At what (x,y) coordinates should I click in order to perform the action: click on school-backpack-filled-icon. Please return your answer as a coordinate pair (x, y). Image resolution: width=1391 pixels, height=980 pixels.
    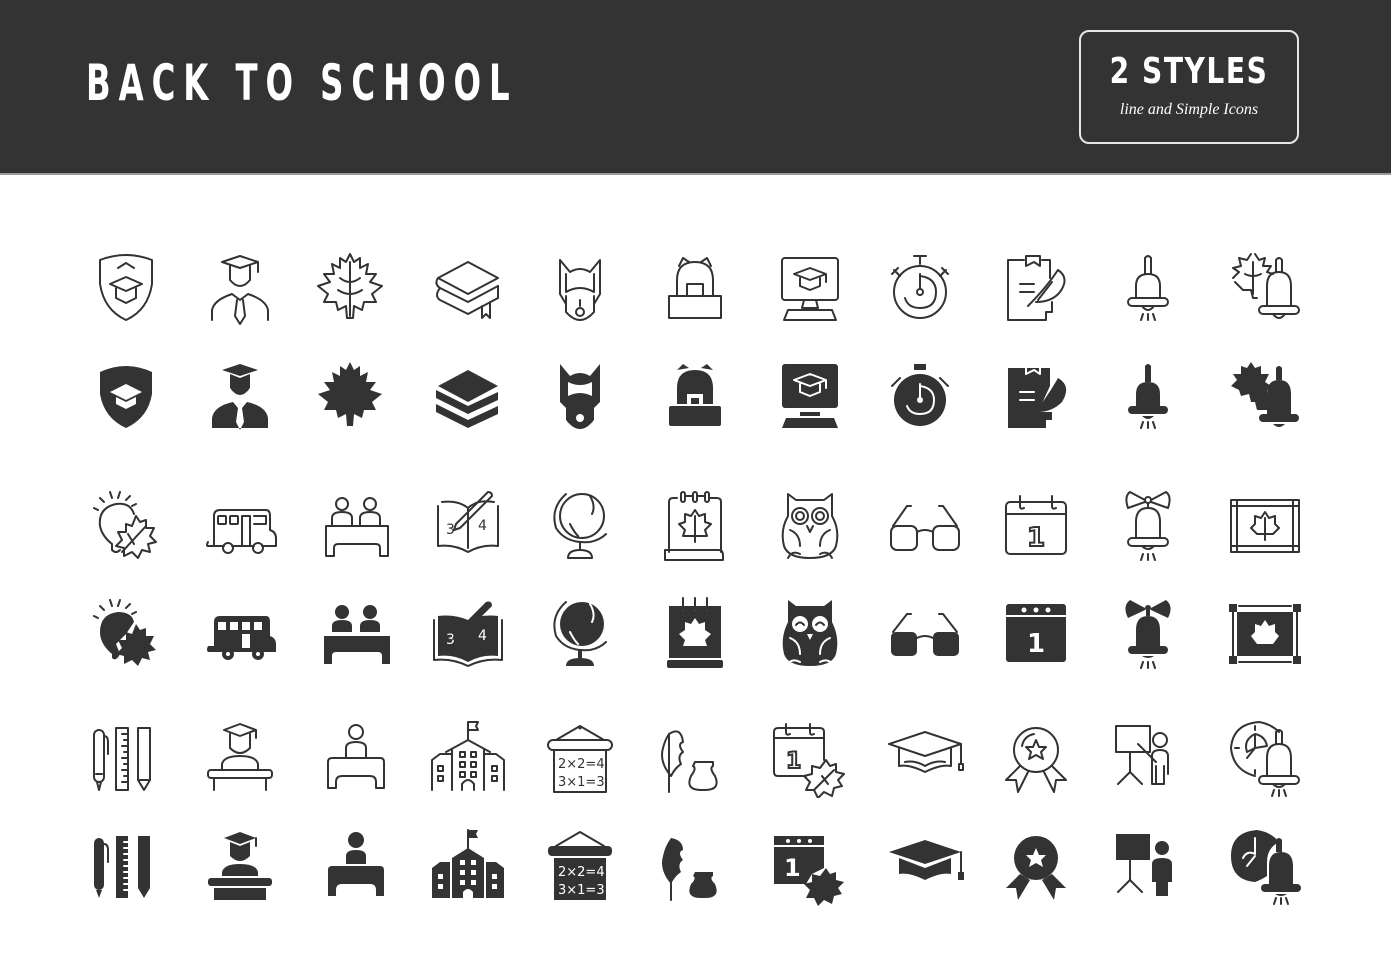
    Looking at the image, I should click on (695, 396).